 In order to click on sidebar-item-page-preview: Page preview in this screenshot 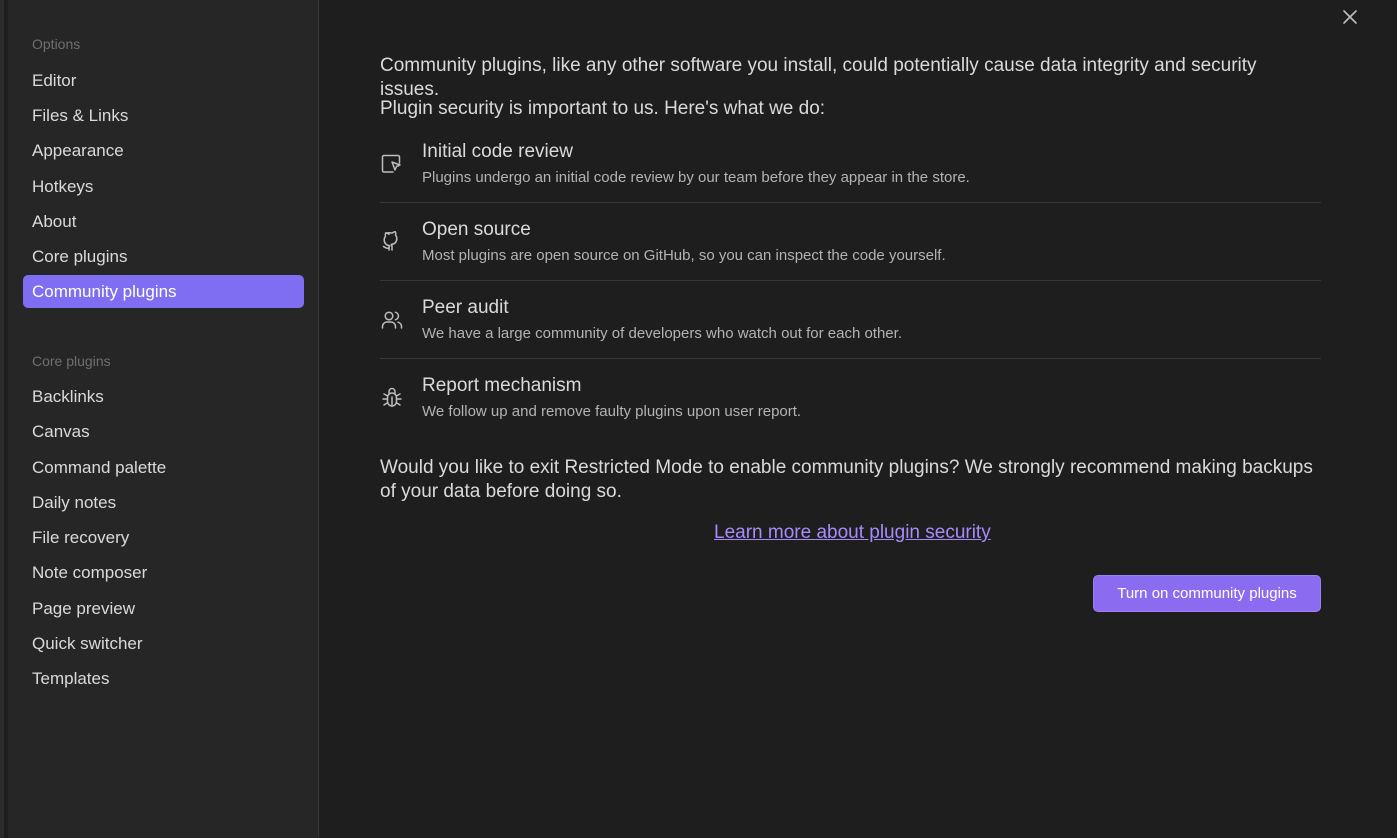, I will do `click(163, 608)`.